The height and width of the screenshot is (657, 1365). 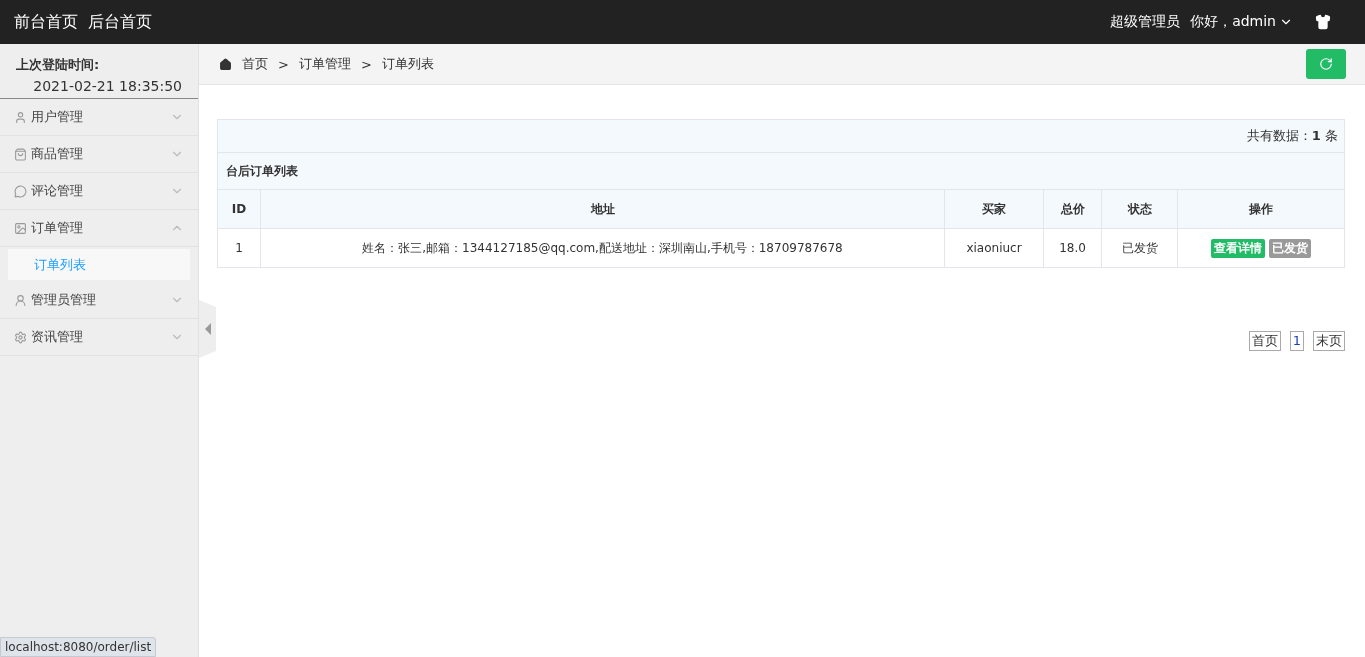 I want to click on table-cell: 已发货, so click(x=1139, y=248).